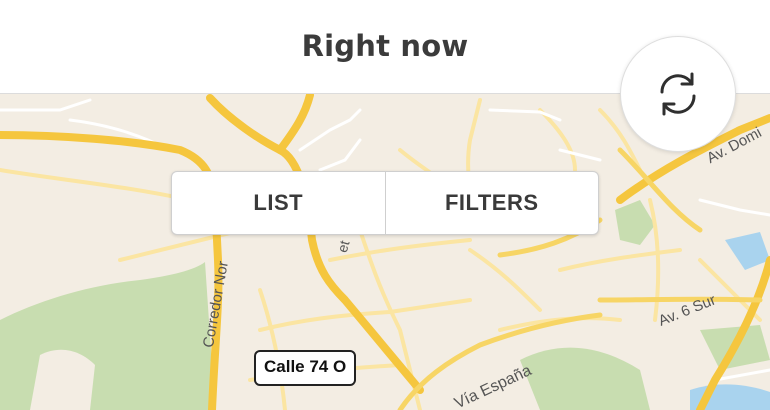 This screenshot has width=770, height=410. Describe the element at coordinates (305, 368) in the screenshot. I see `street-name-badge: Calle 74 O` at that location.